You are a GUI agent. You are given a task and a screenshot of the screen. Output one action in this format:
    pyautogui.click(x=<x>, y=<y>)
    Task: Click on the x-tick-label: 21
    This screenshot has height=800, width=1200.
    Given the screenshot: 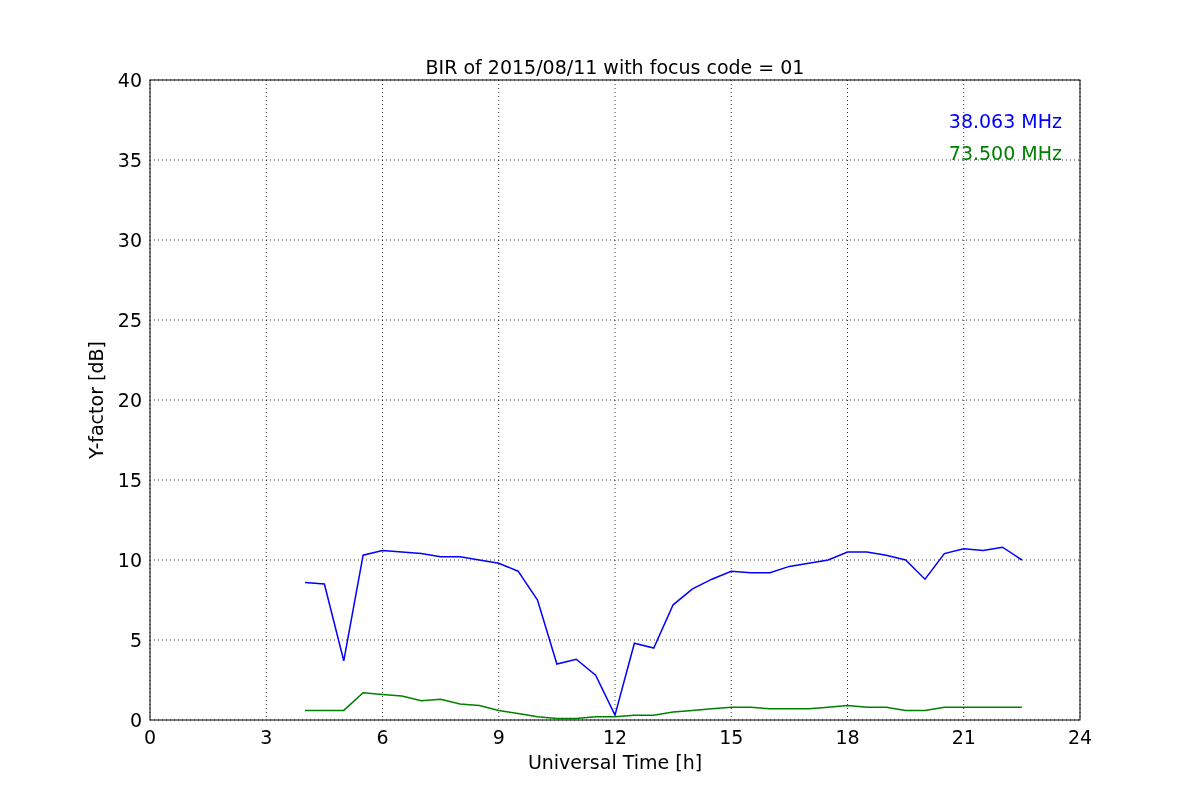 What is the action you would take?
    pyautogui.click(x=963, y=737)
    